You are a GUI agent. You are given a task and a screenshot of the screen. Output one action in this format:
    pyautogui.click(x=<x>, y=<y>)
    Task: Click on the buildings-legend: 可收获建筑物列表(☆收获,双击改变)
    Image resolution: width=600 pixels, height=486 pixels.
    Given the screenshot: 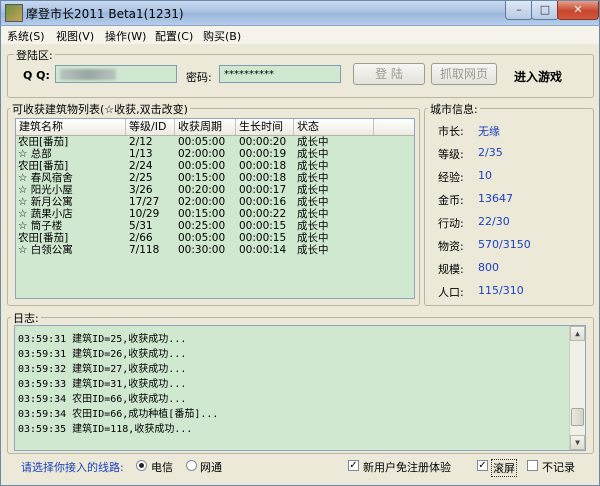 What is the action you would take?
    pyautogui.click(x=100, y=109)
    